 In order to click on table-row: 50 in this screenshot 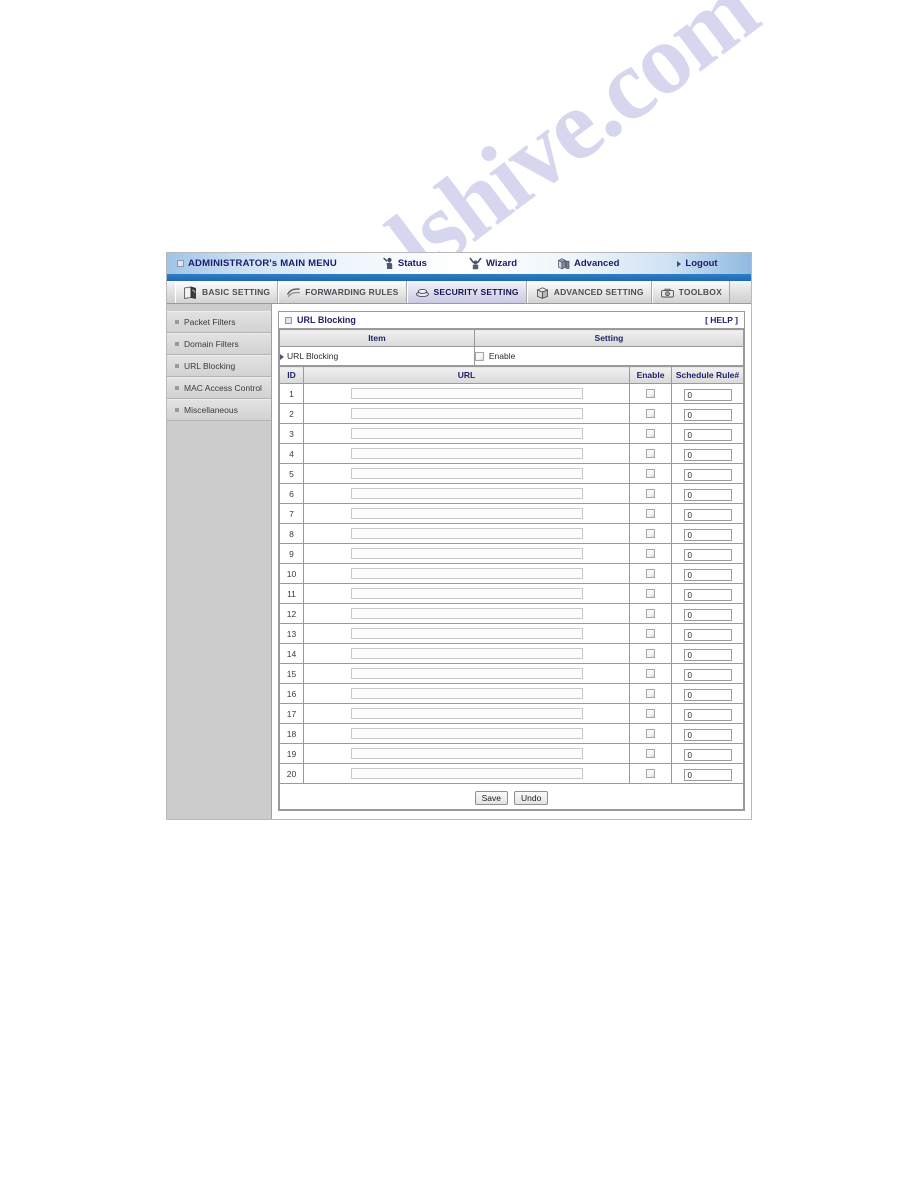, I will do `click(511, 473)`.